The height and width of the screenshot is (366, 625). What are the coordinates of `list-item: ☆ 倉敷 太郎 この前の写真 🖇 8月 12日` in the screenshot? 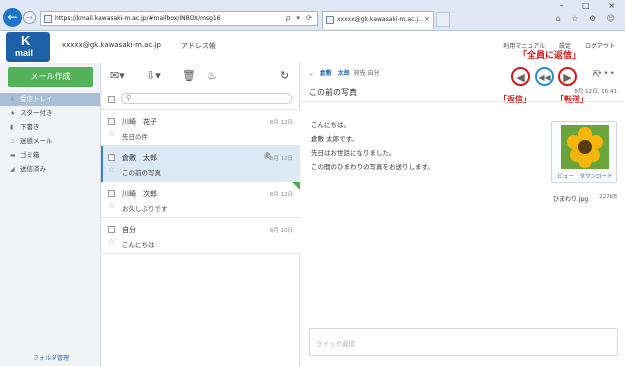 It's located at (200, 164).